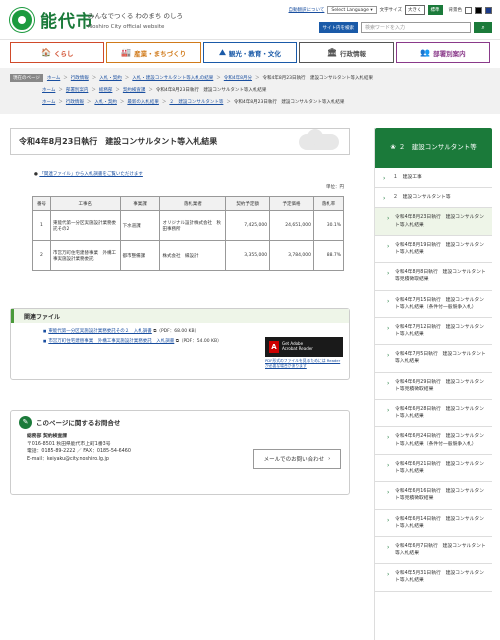 The width and height of the screenshot is (500, 640). Describe the element at coordinates (307, 10) in the screenshot. I see `auto-translate-link: 自動翻訳について` at that location.